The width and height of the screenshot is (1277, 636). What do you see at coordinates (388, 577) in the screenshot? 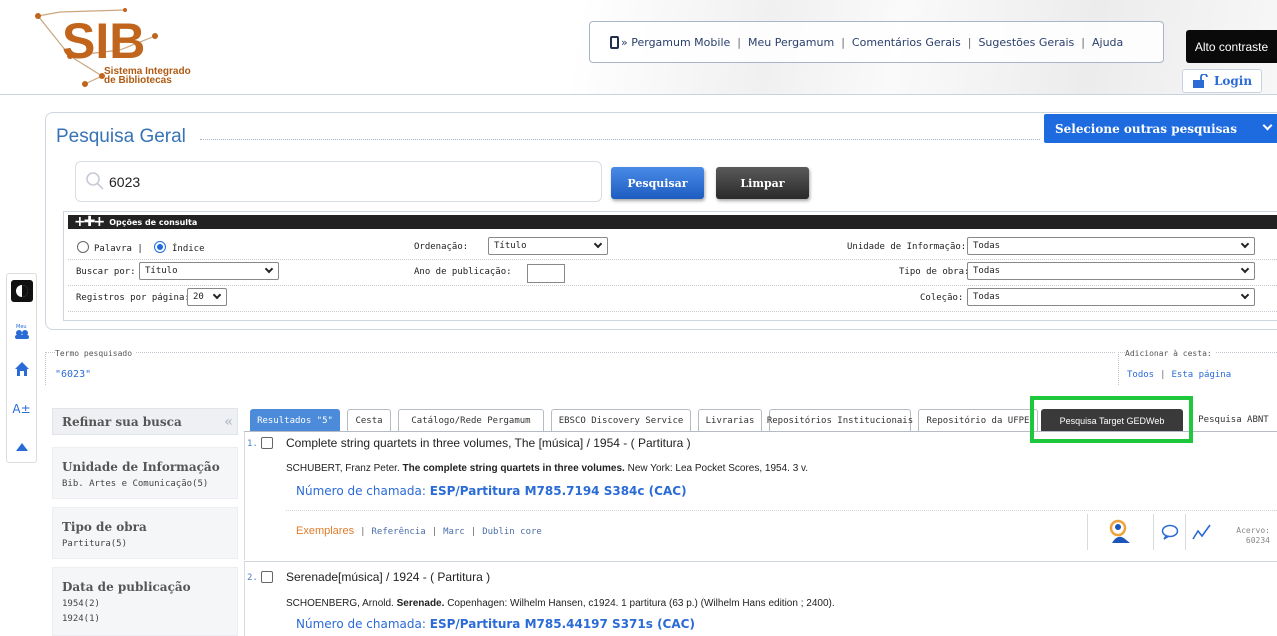
I see `result-title: Serenade[música] / 1924 - ( Partitura )` at bounding box center [388, 577].